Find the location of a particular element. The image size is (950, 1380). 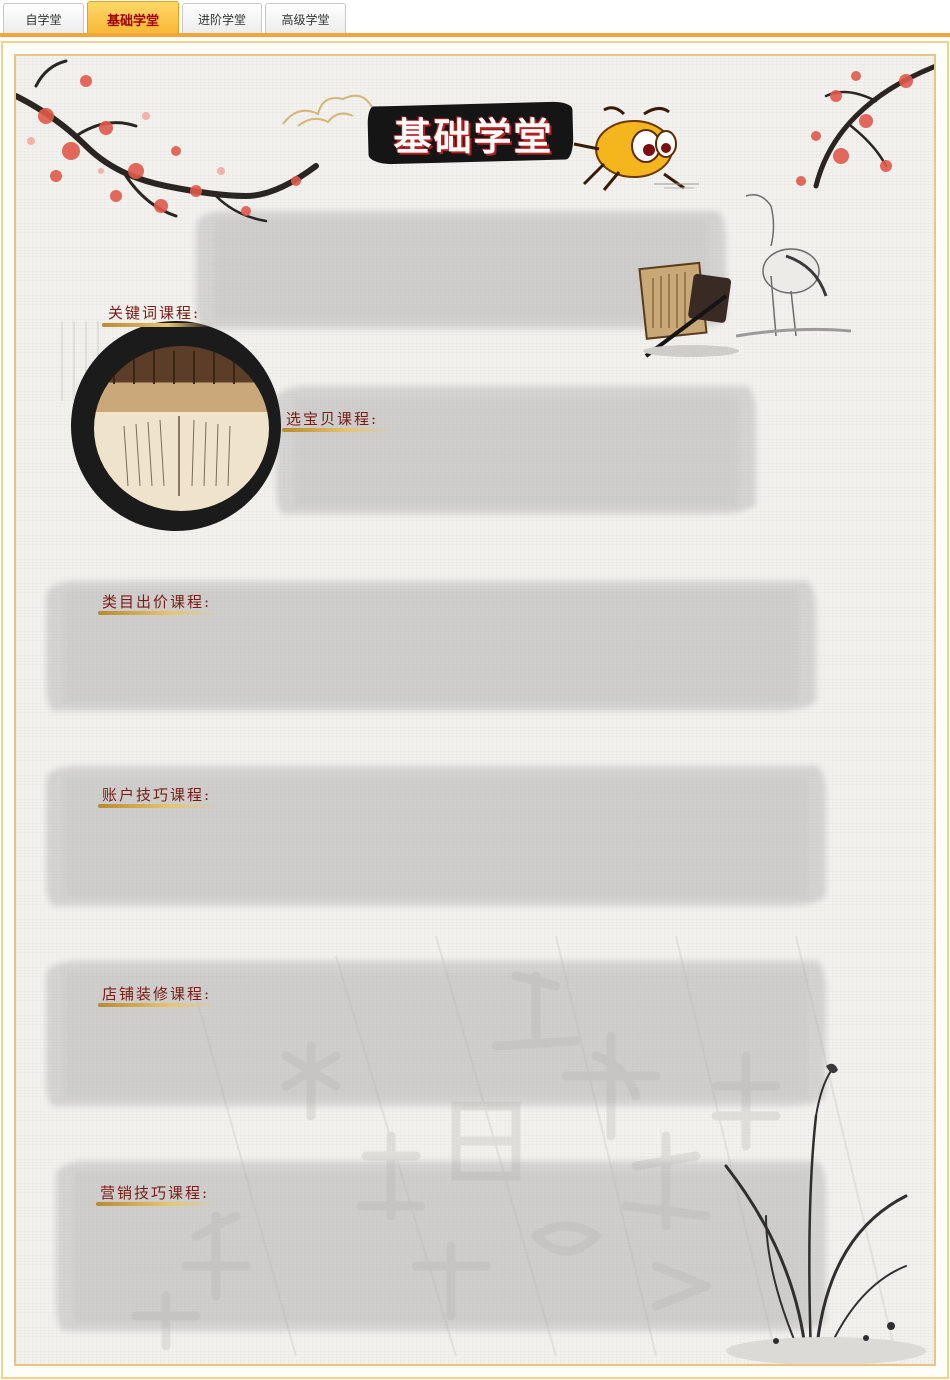

page-title: 基础学堂 is located at coordinates (473, 136).